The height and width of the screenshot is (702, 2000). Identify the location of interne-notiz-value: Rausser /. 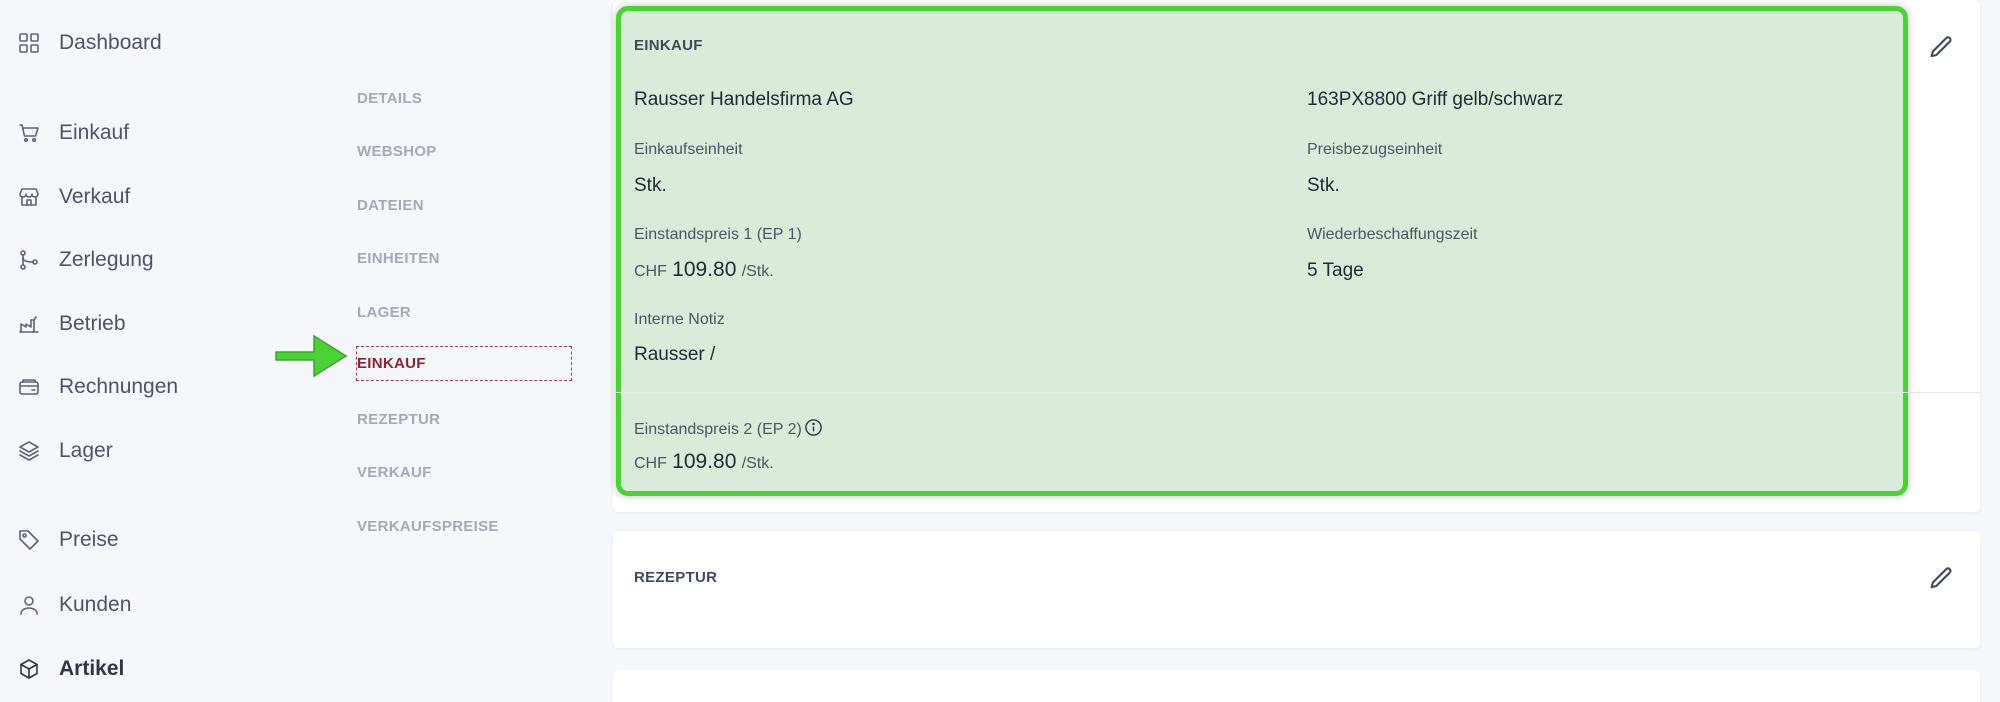
(675, 354).